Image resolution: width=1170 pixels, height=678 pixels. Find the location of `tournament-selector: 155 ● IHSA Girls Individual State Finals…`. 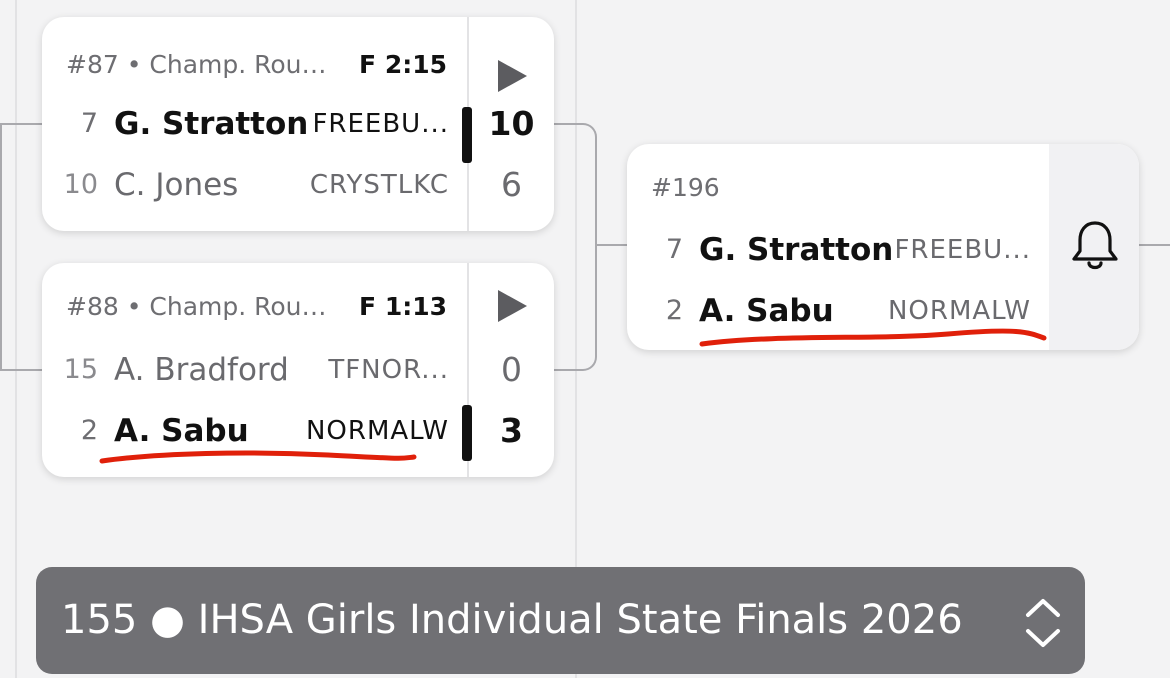

tournament-selector: 155 ● IHSA Girls Individual State Finals… is located at coordinates (560, 620).